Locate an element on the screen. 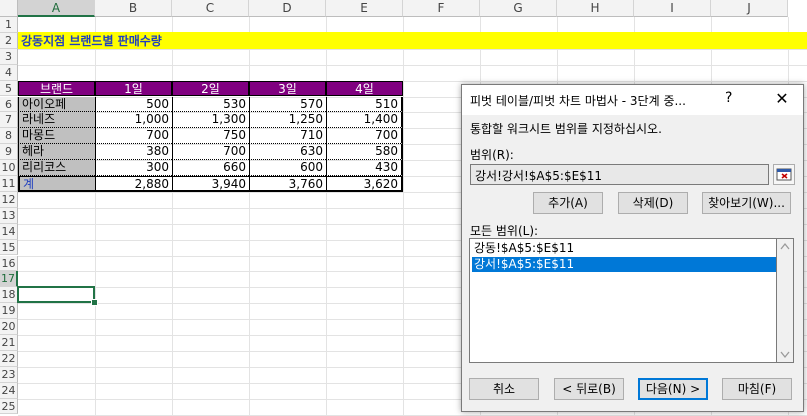 The image size is (807, 416). table-header-cell: 1일 is located at coordinates (133, 88).